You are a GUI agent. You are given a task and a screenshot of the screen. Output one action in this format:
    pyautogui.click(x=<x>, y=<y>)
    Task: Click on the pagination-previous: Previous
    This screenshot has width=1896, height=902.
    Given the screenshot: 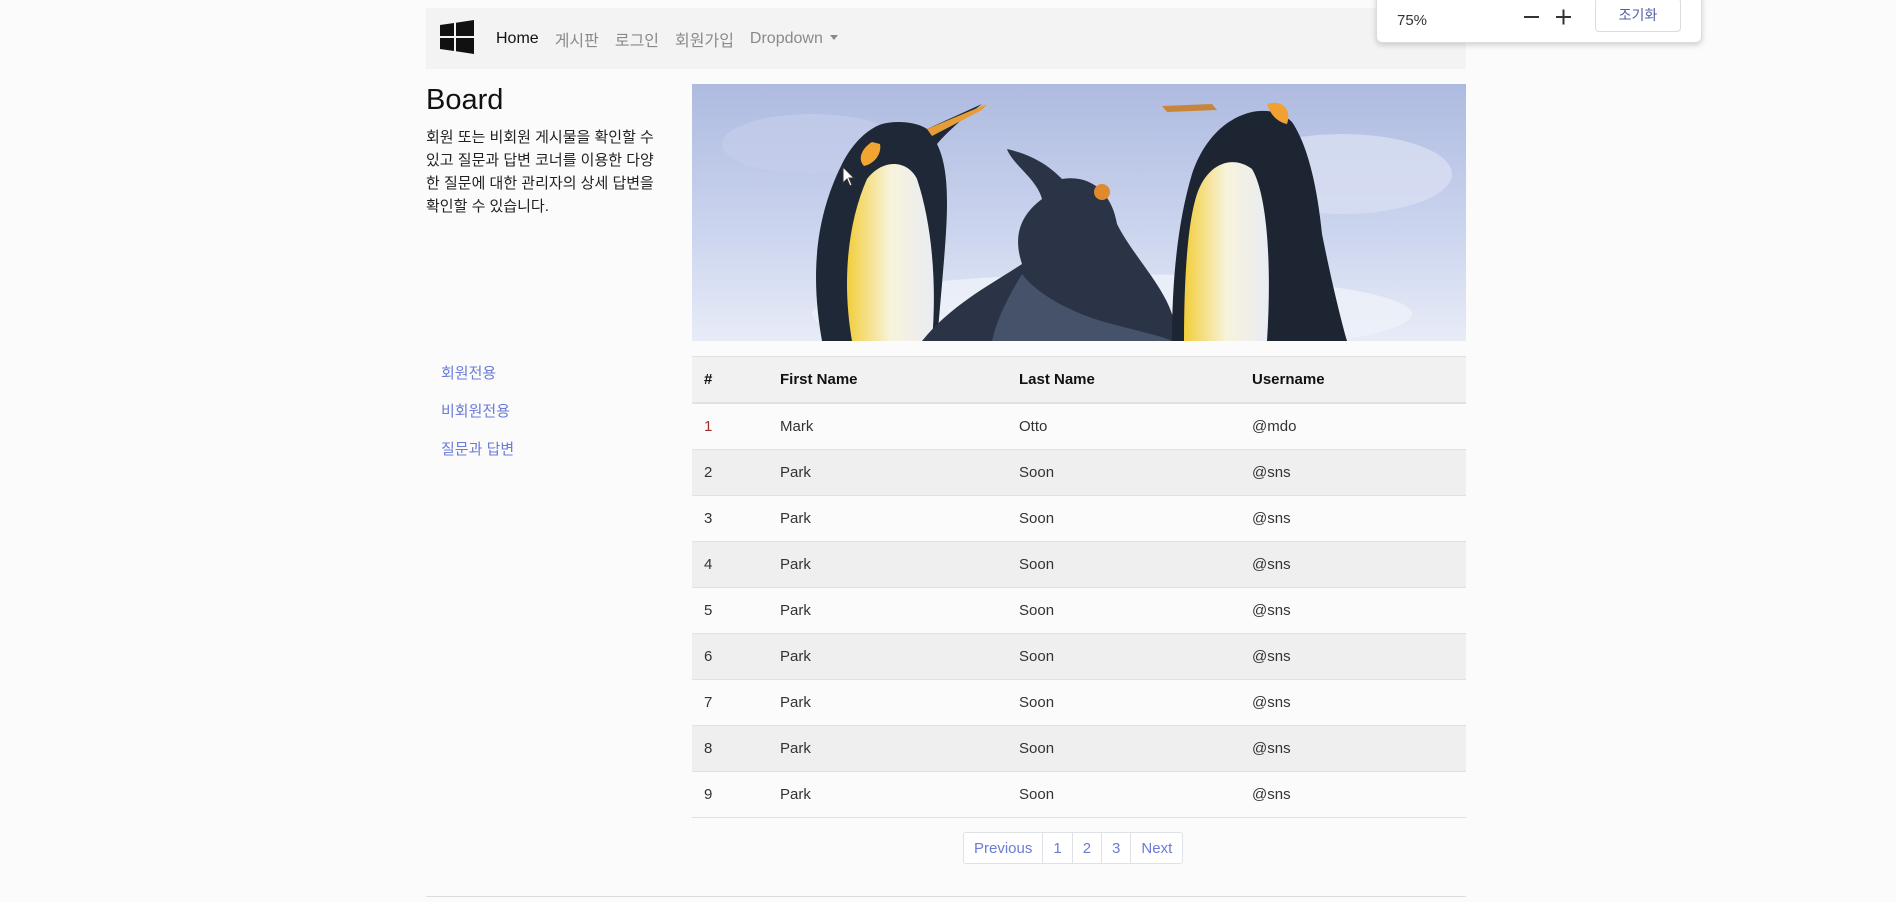 What is the action you would take?
    pyautogui.click(x=1003, y=848)
    